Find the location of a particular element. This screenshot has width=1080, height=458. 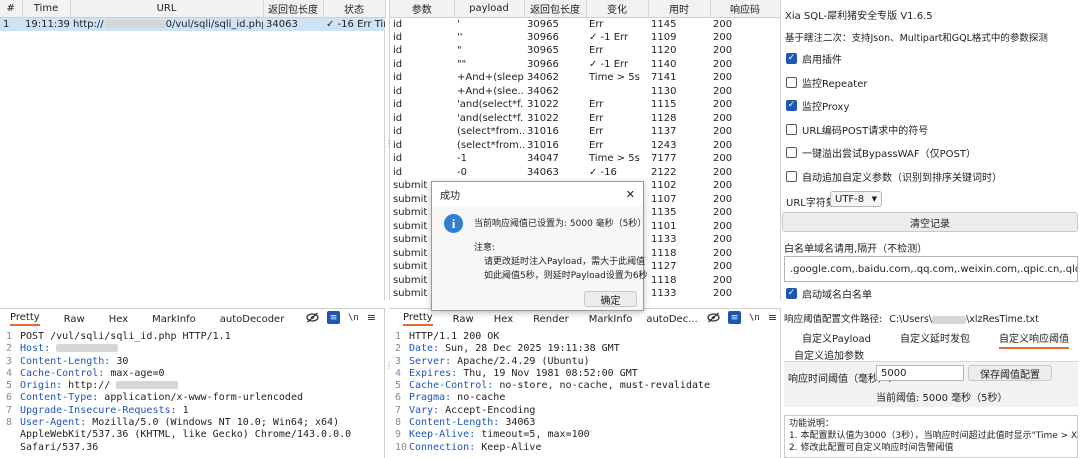

table-row: id 'and(select*f... 31022 Err 1128 200 is located at coordinates (585, 119).